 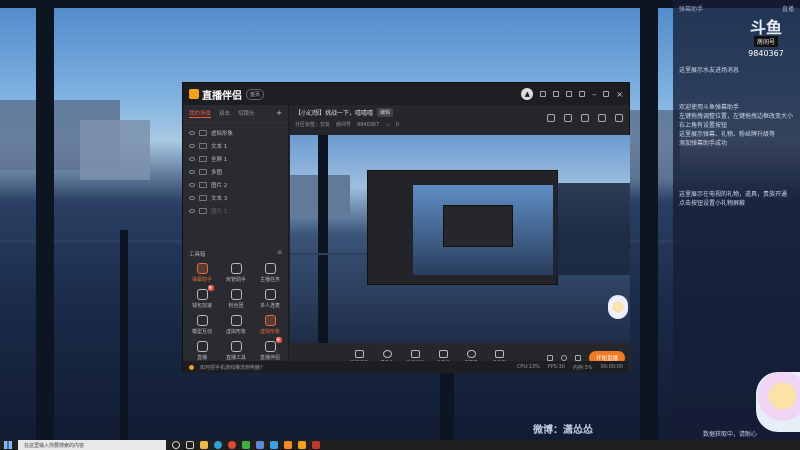 What do you see at coordinates (302, 445) in the screenshot?
I see `companion-icon` at bounding box center [302, 445].